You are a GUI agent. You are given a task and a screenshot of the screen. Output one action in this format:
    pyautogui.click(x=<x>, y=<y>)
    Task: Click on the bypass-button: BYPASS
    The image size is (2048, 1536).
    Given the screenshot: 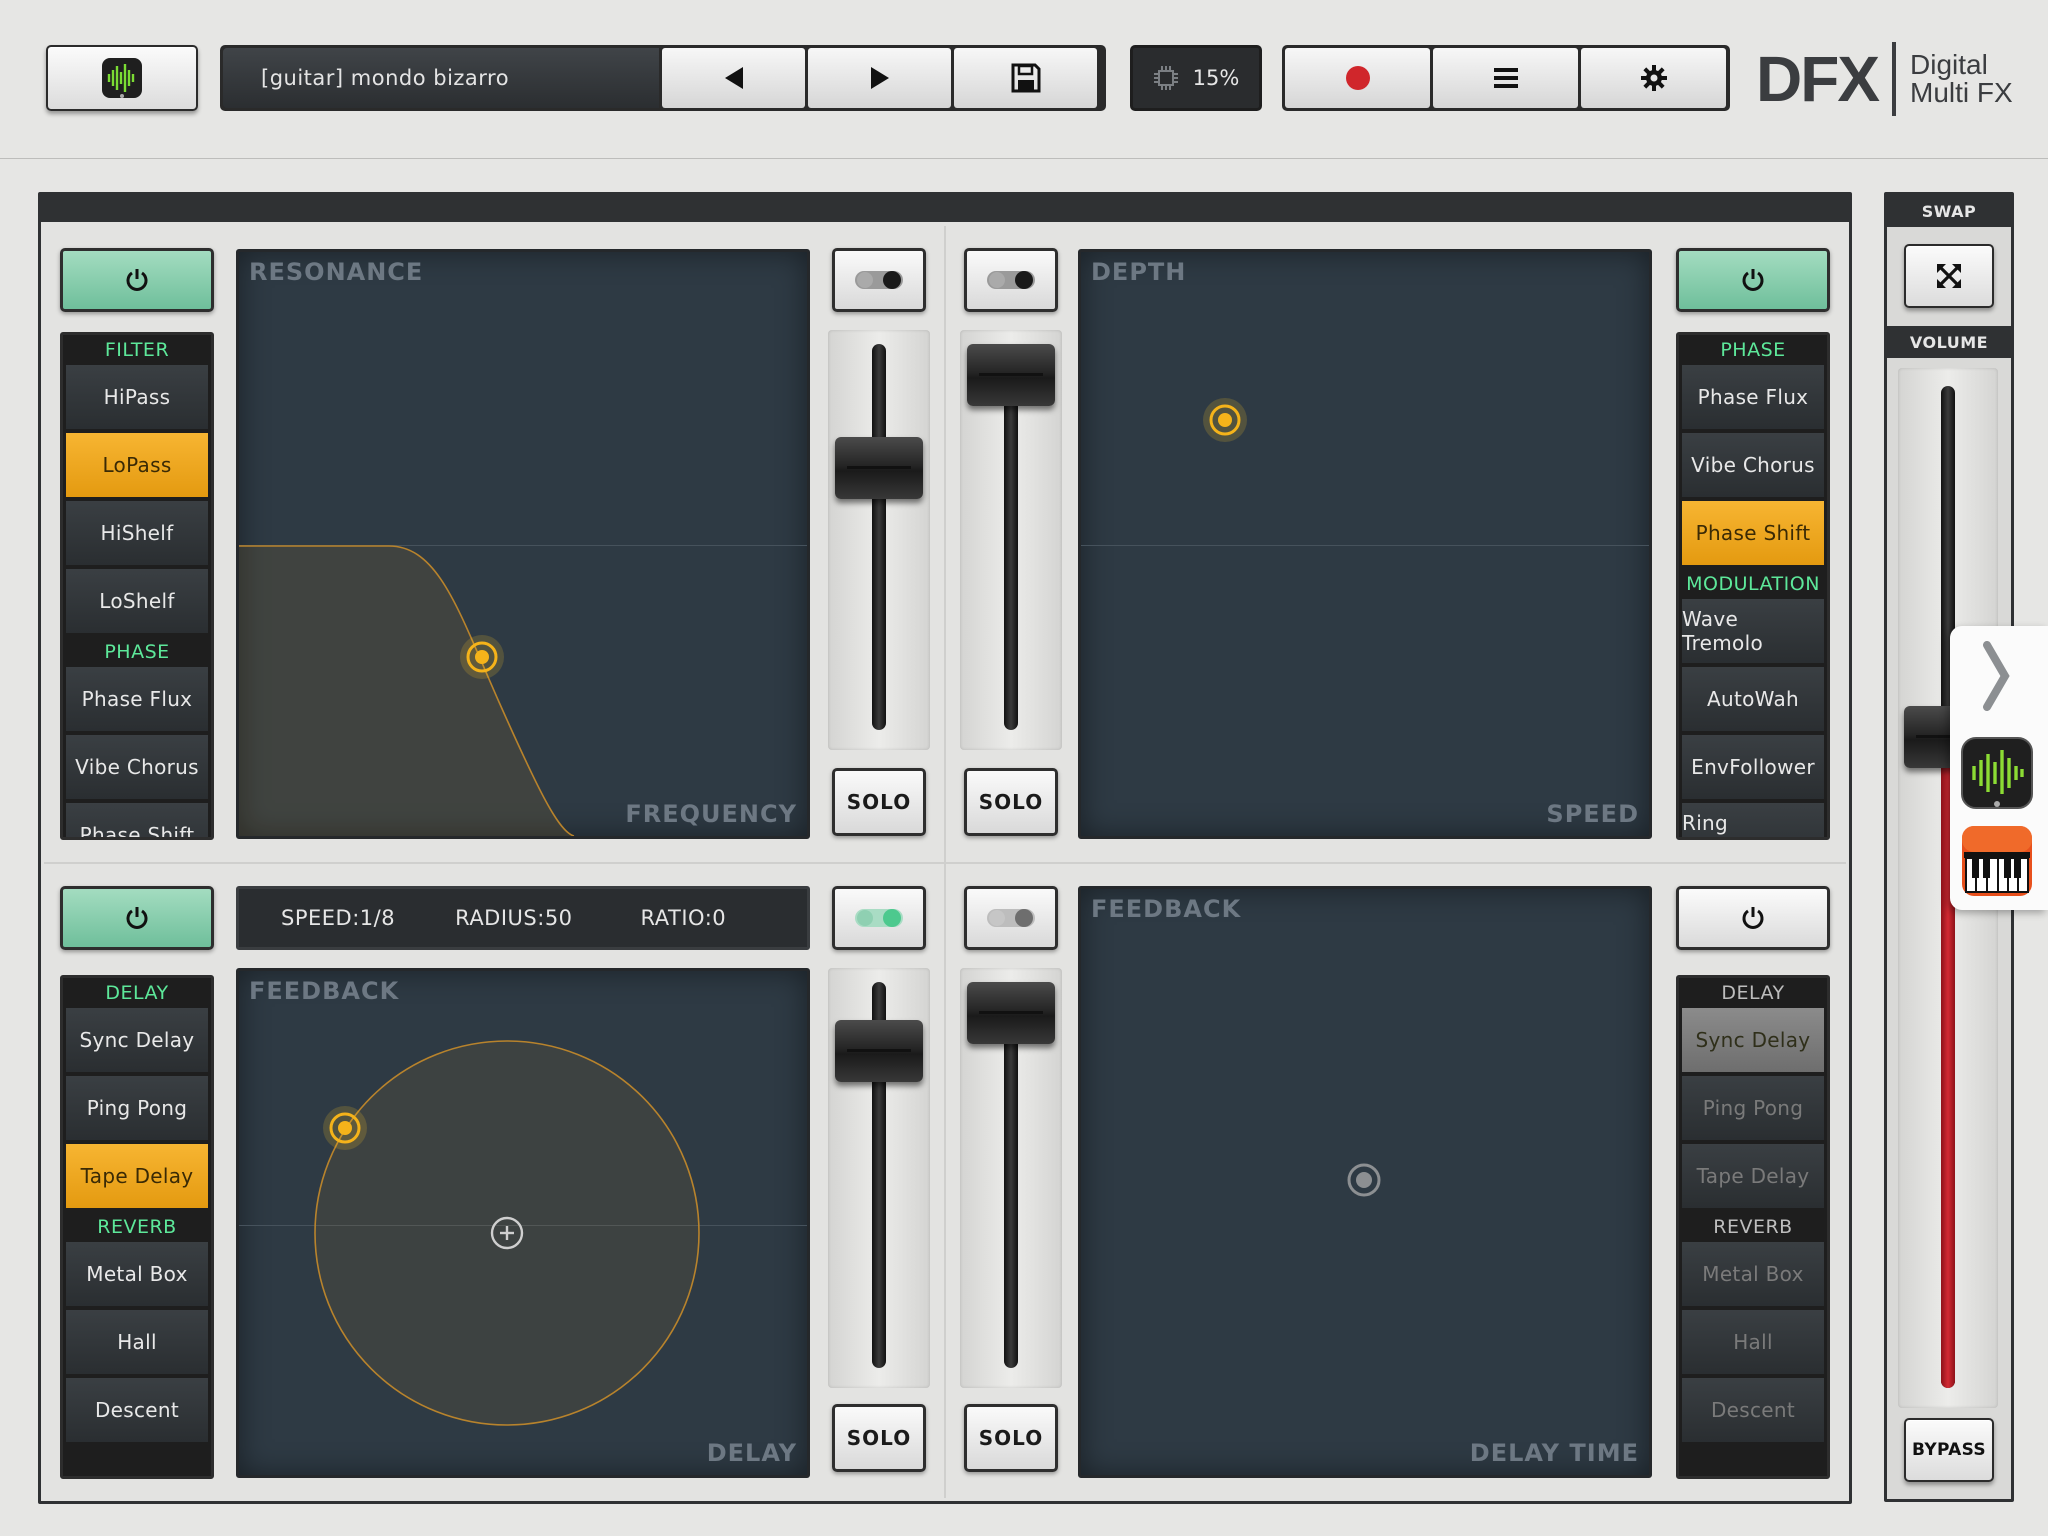 What is the action you would take?
    pyautogui.click(x=1949, y=1450)
    